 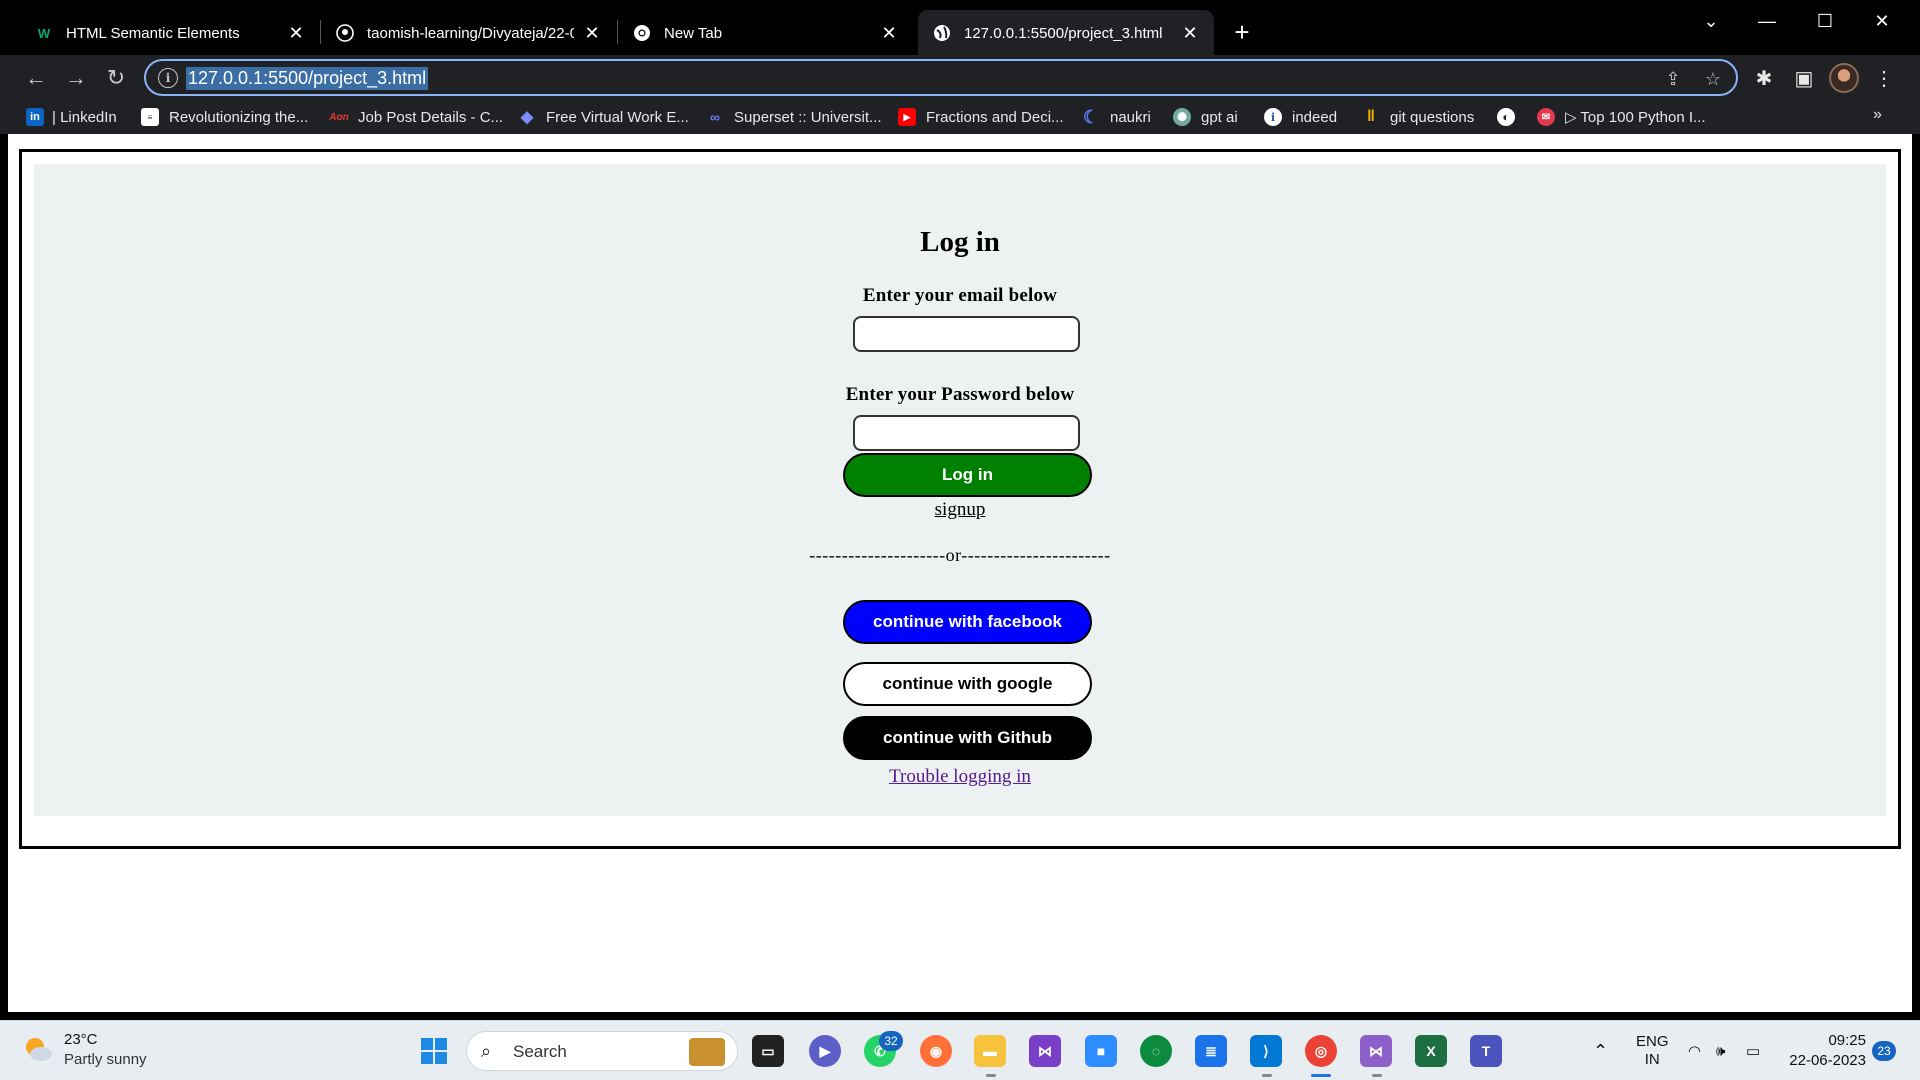 I want to click on login-button: Log in, so click(x=967, y=475).